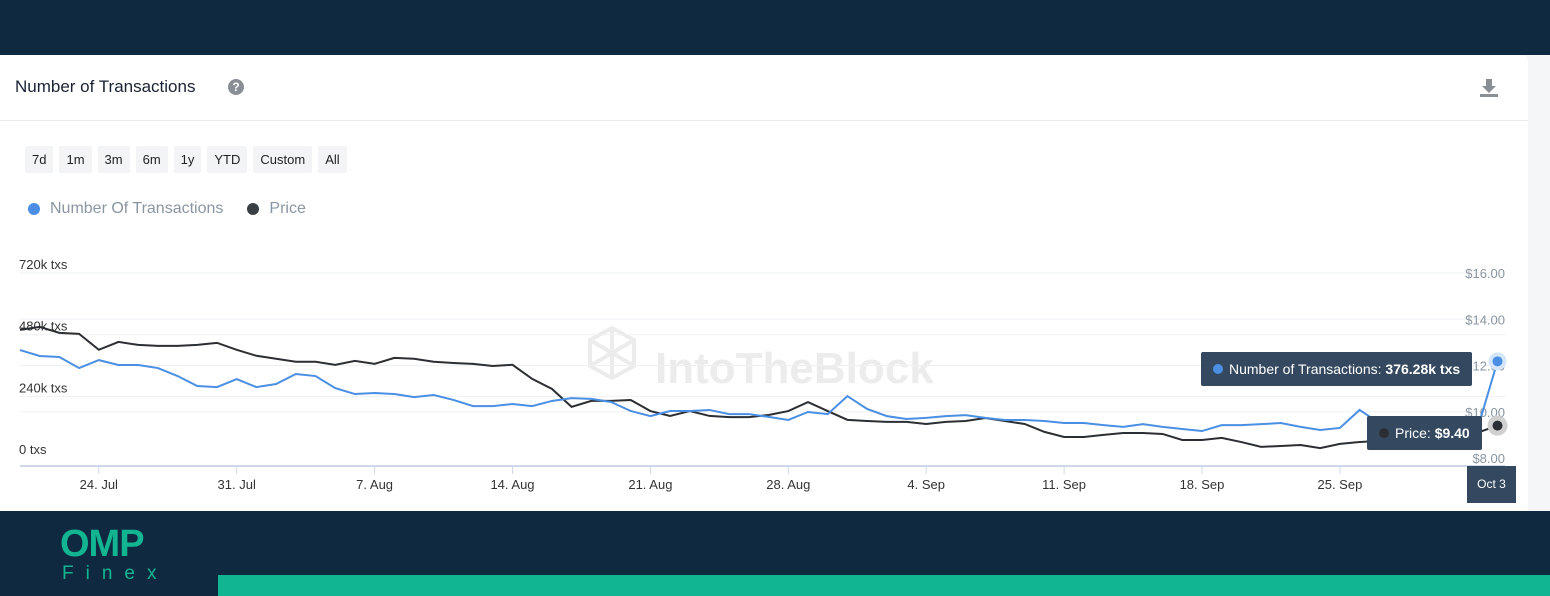 The image size is (1550, 596). What do you see at coordinates (33, 449) in the screenshot?
I see `y-left-tick-label: 0 txs` at bounding box center [33, 449].